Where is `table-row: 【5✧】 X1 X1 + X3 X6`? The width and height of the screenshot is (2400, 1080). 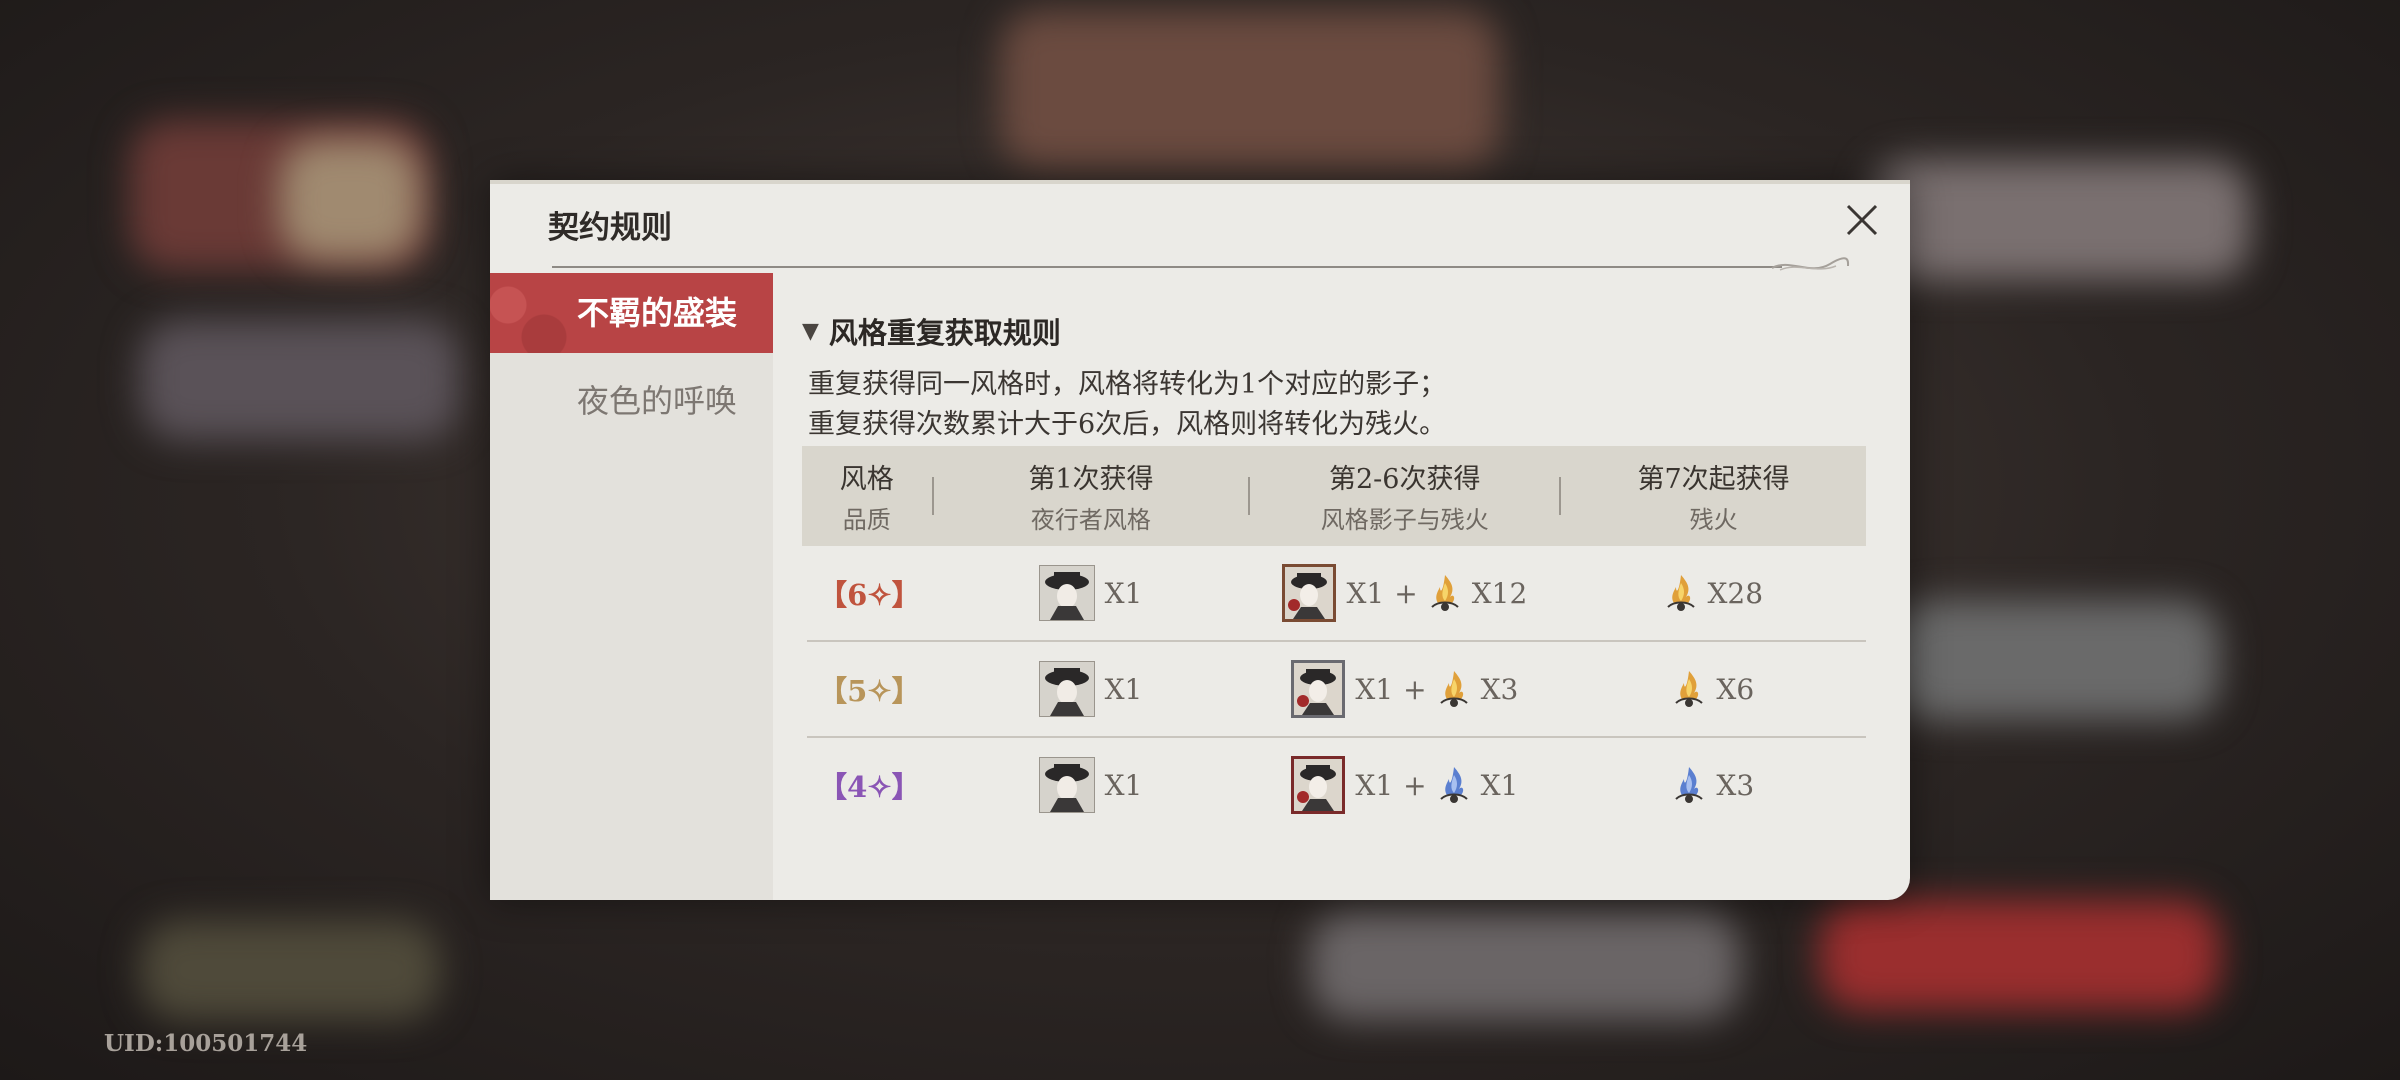 table-row: 【5✧】 X1 X1 + X3 X6 is located at coordinates (1336, 690).